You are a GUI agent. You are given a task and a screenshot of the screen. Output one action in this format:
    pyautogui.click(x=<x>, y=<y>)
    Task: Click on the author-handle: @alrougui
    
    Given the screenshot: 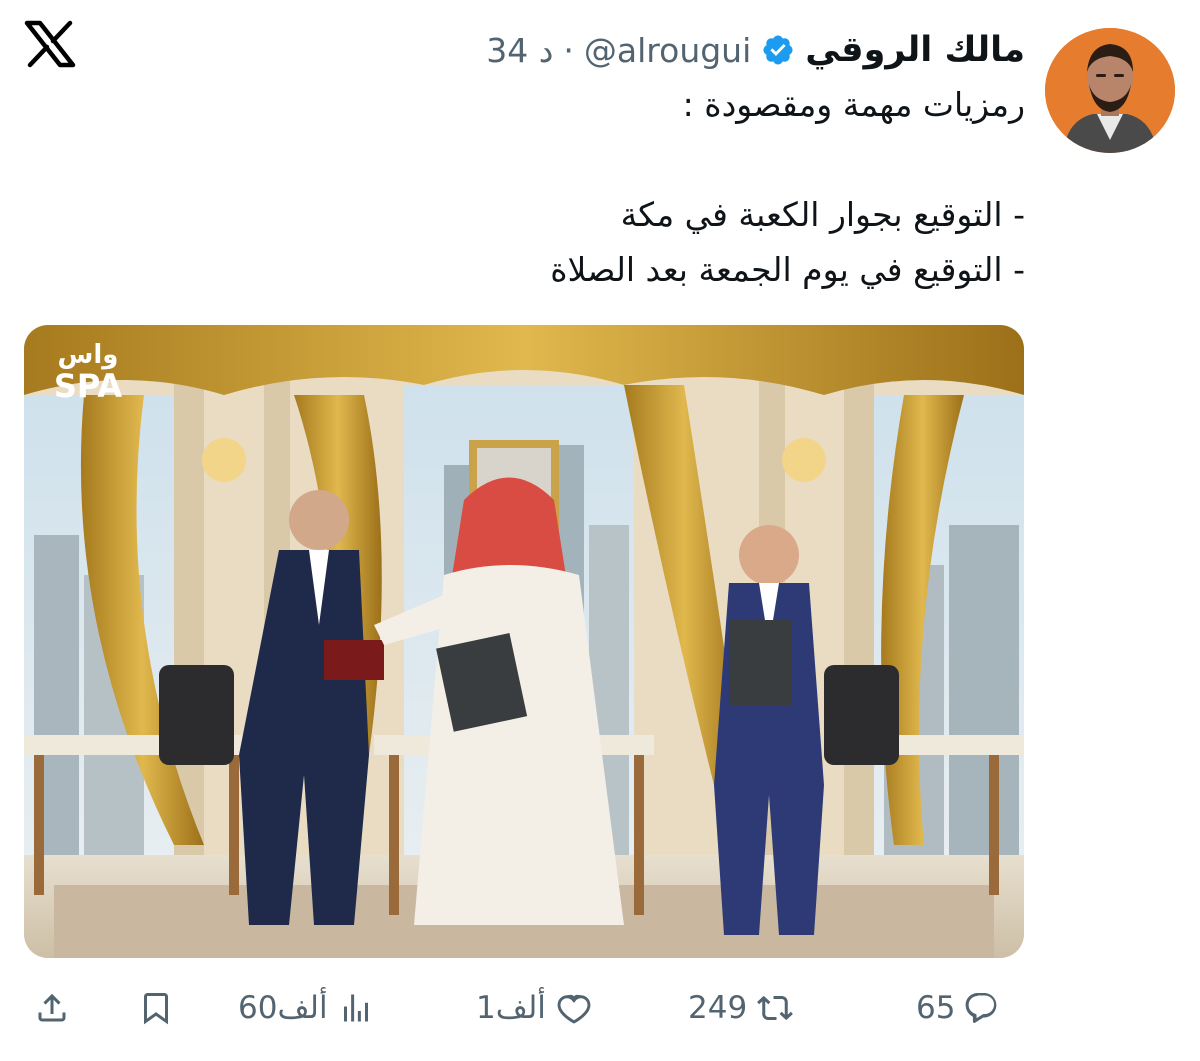 What is the action you would take?
    pyautogui.click(x=667, y=50)
    